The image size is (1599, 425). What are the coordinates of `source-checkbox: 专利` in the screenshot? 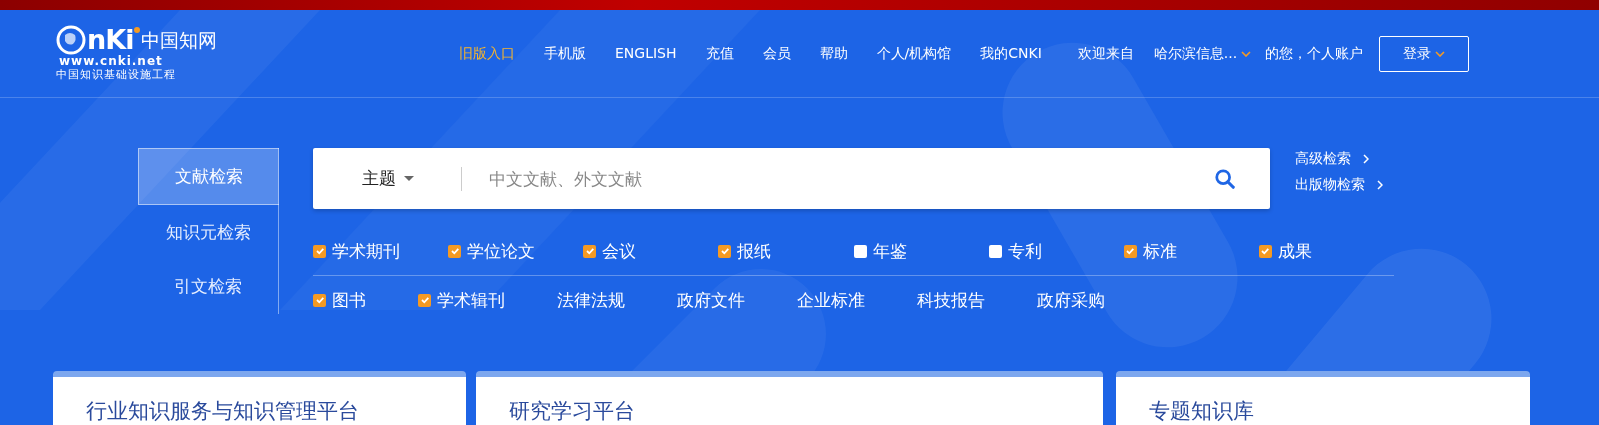 It's located at (1056, 251).